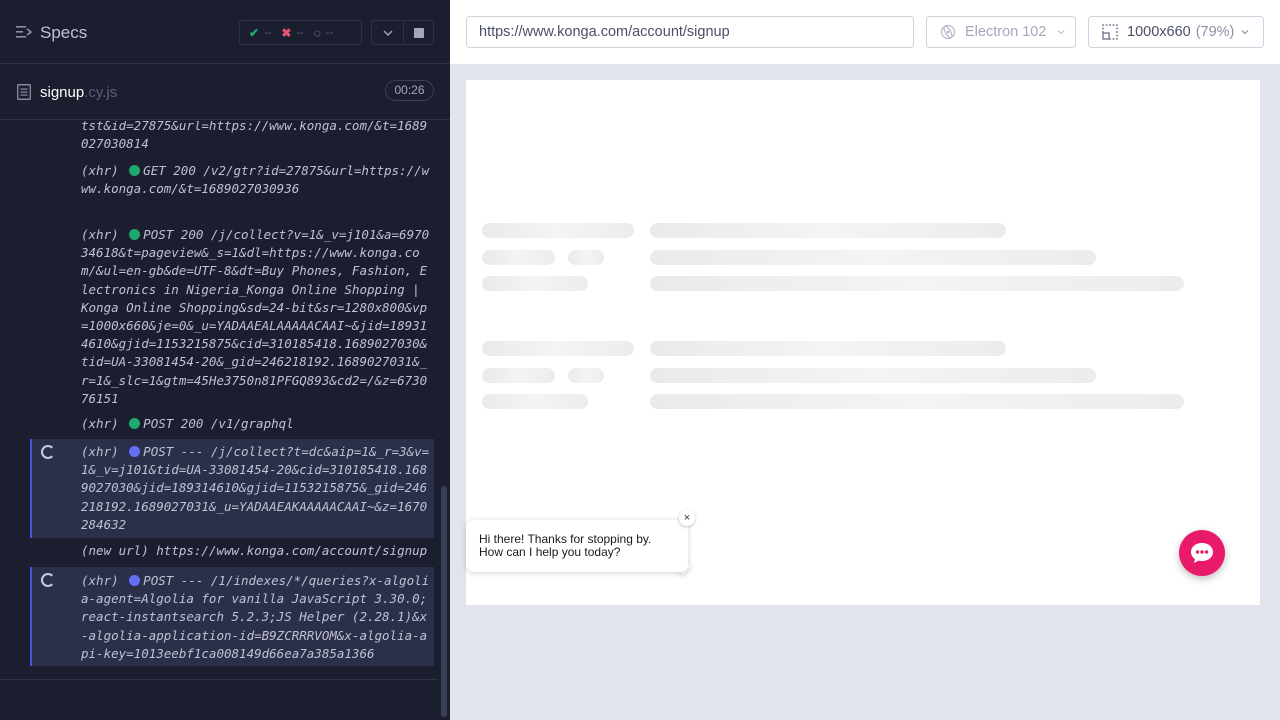  I want to click on command-row: (xhr) POST 200 /v1/graphql, so click(232, 424).